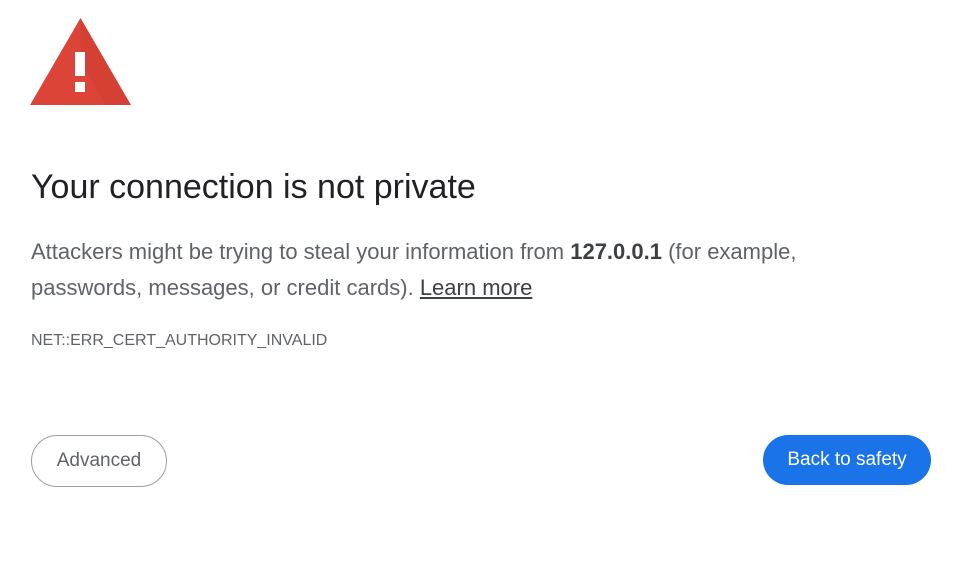 The image size is (973, 585). I want to click on page-title: Your connection is not private, so click(253, 187).